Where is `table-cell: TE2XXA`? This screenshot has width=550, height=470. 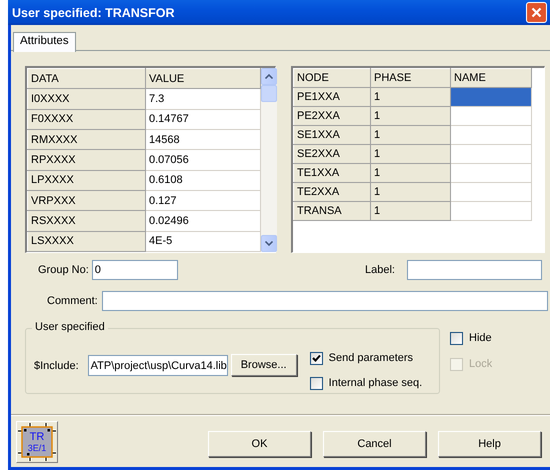 table-cell: TE2XXA is located at coordinates (332, 192).